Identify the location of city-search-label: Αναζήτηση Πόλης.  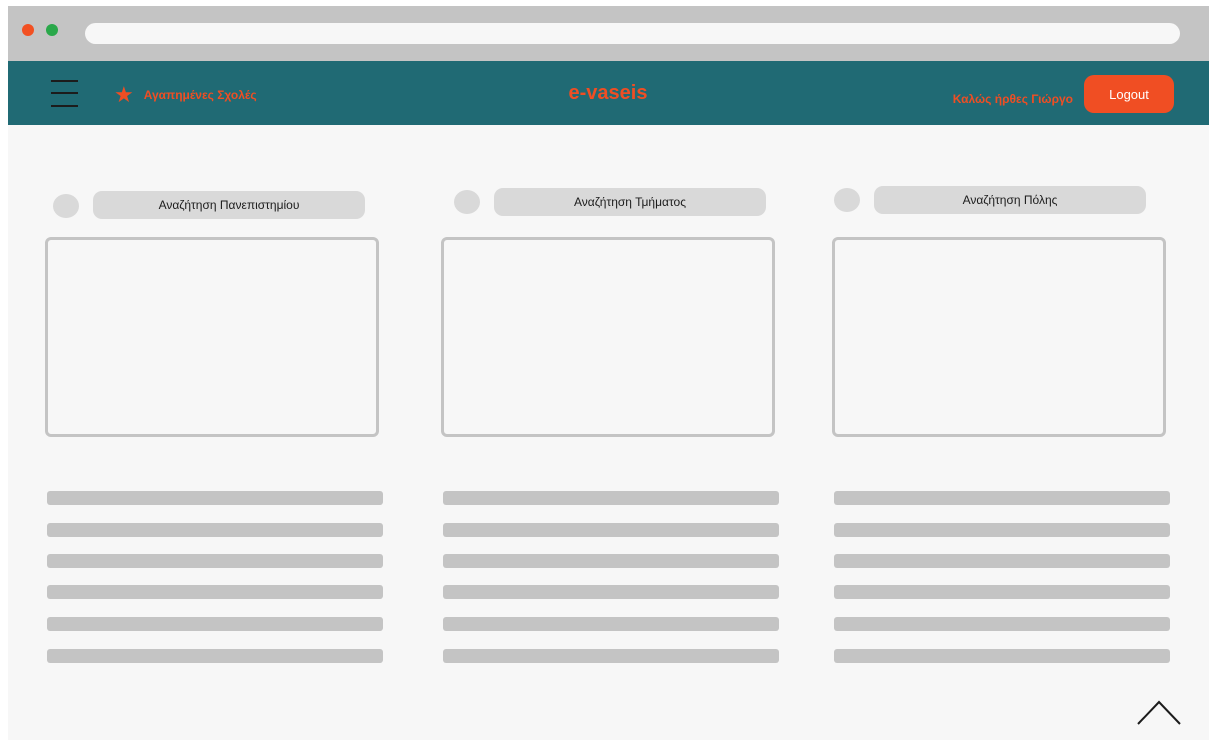
(1010, 200).